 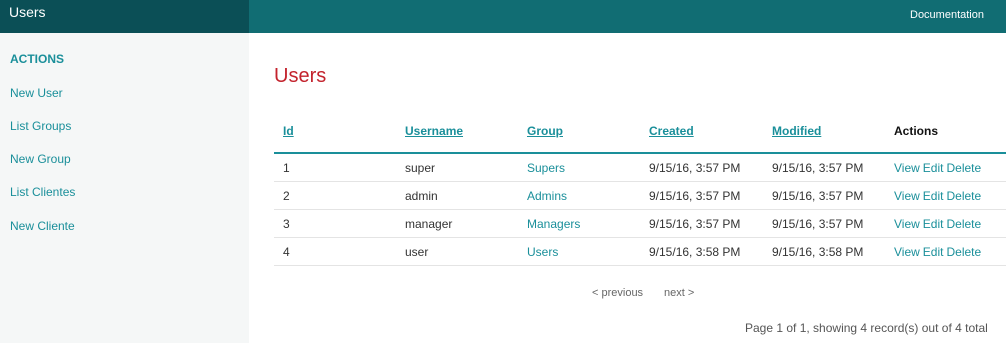 I want to click on actions-header: Actions, so click(x=916, y=131).